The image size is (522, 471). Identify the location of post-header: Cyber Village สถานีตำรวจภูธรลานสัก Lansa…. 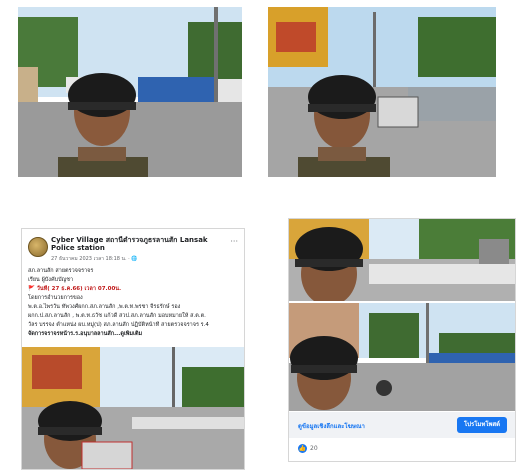
(133, 249).